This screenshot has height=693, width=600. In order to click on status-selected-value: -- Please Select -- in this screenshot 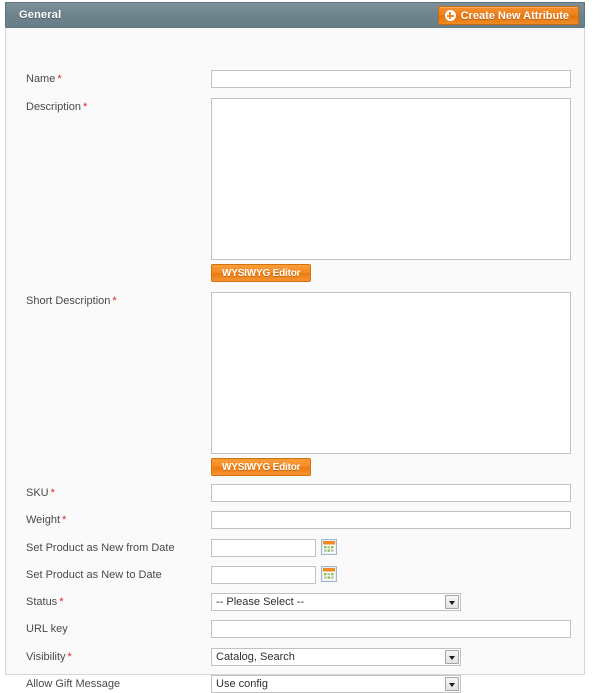, I will do `click(260, 602)`.